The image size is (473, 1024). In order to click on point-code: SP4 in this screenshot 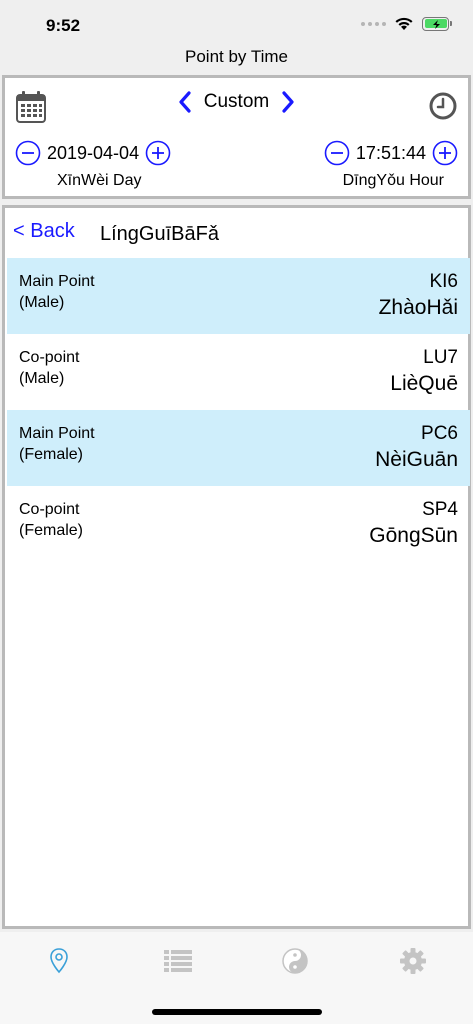, I will do `click(440, 509)`.